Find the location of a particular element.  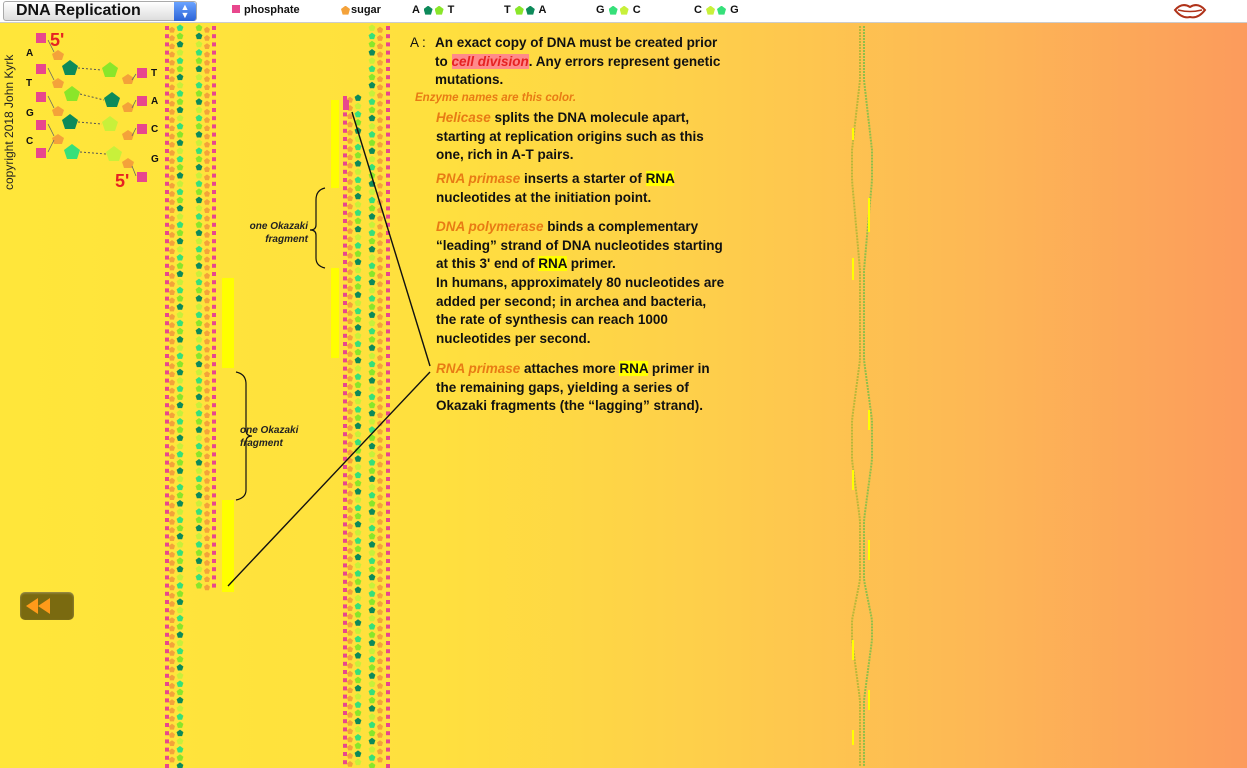

rewind-button is located at coordinates (47, 606).